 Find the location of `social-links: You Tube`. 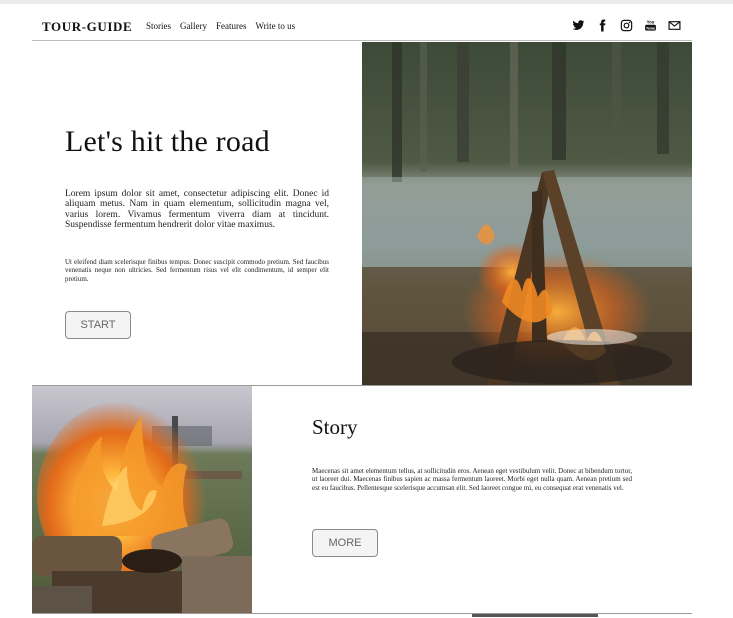

social-links: You Tube is located at coordinates (626, 25).